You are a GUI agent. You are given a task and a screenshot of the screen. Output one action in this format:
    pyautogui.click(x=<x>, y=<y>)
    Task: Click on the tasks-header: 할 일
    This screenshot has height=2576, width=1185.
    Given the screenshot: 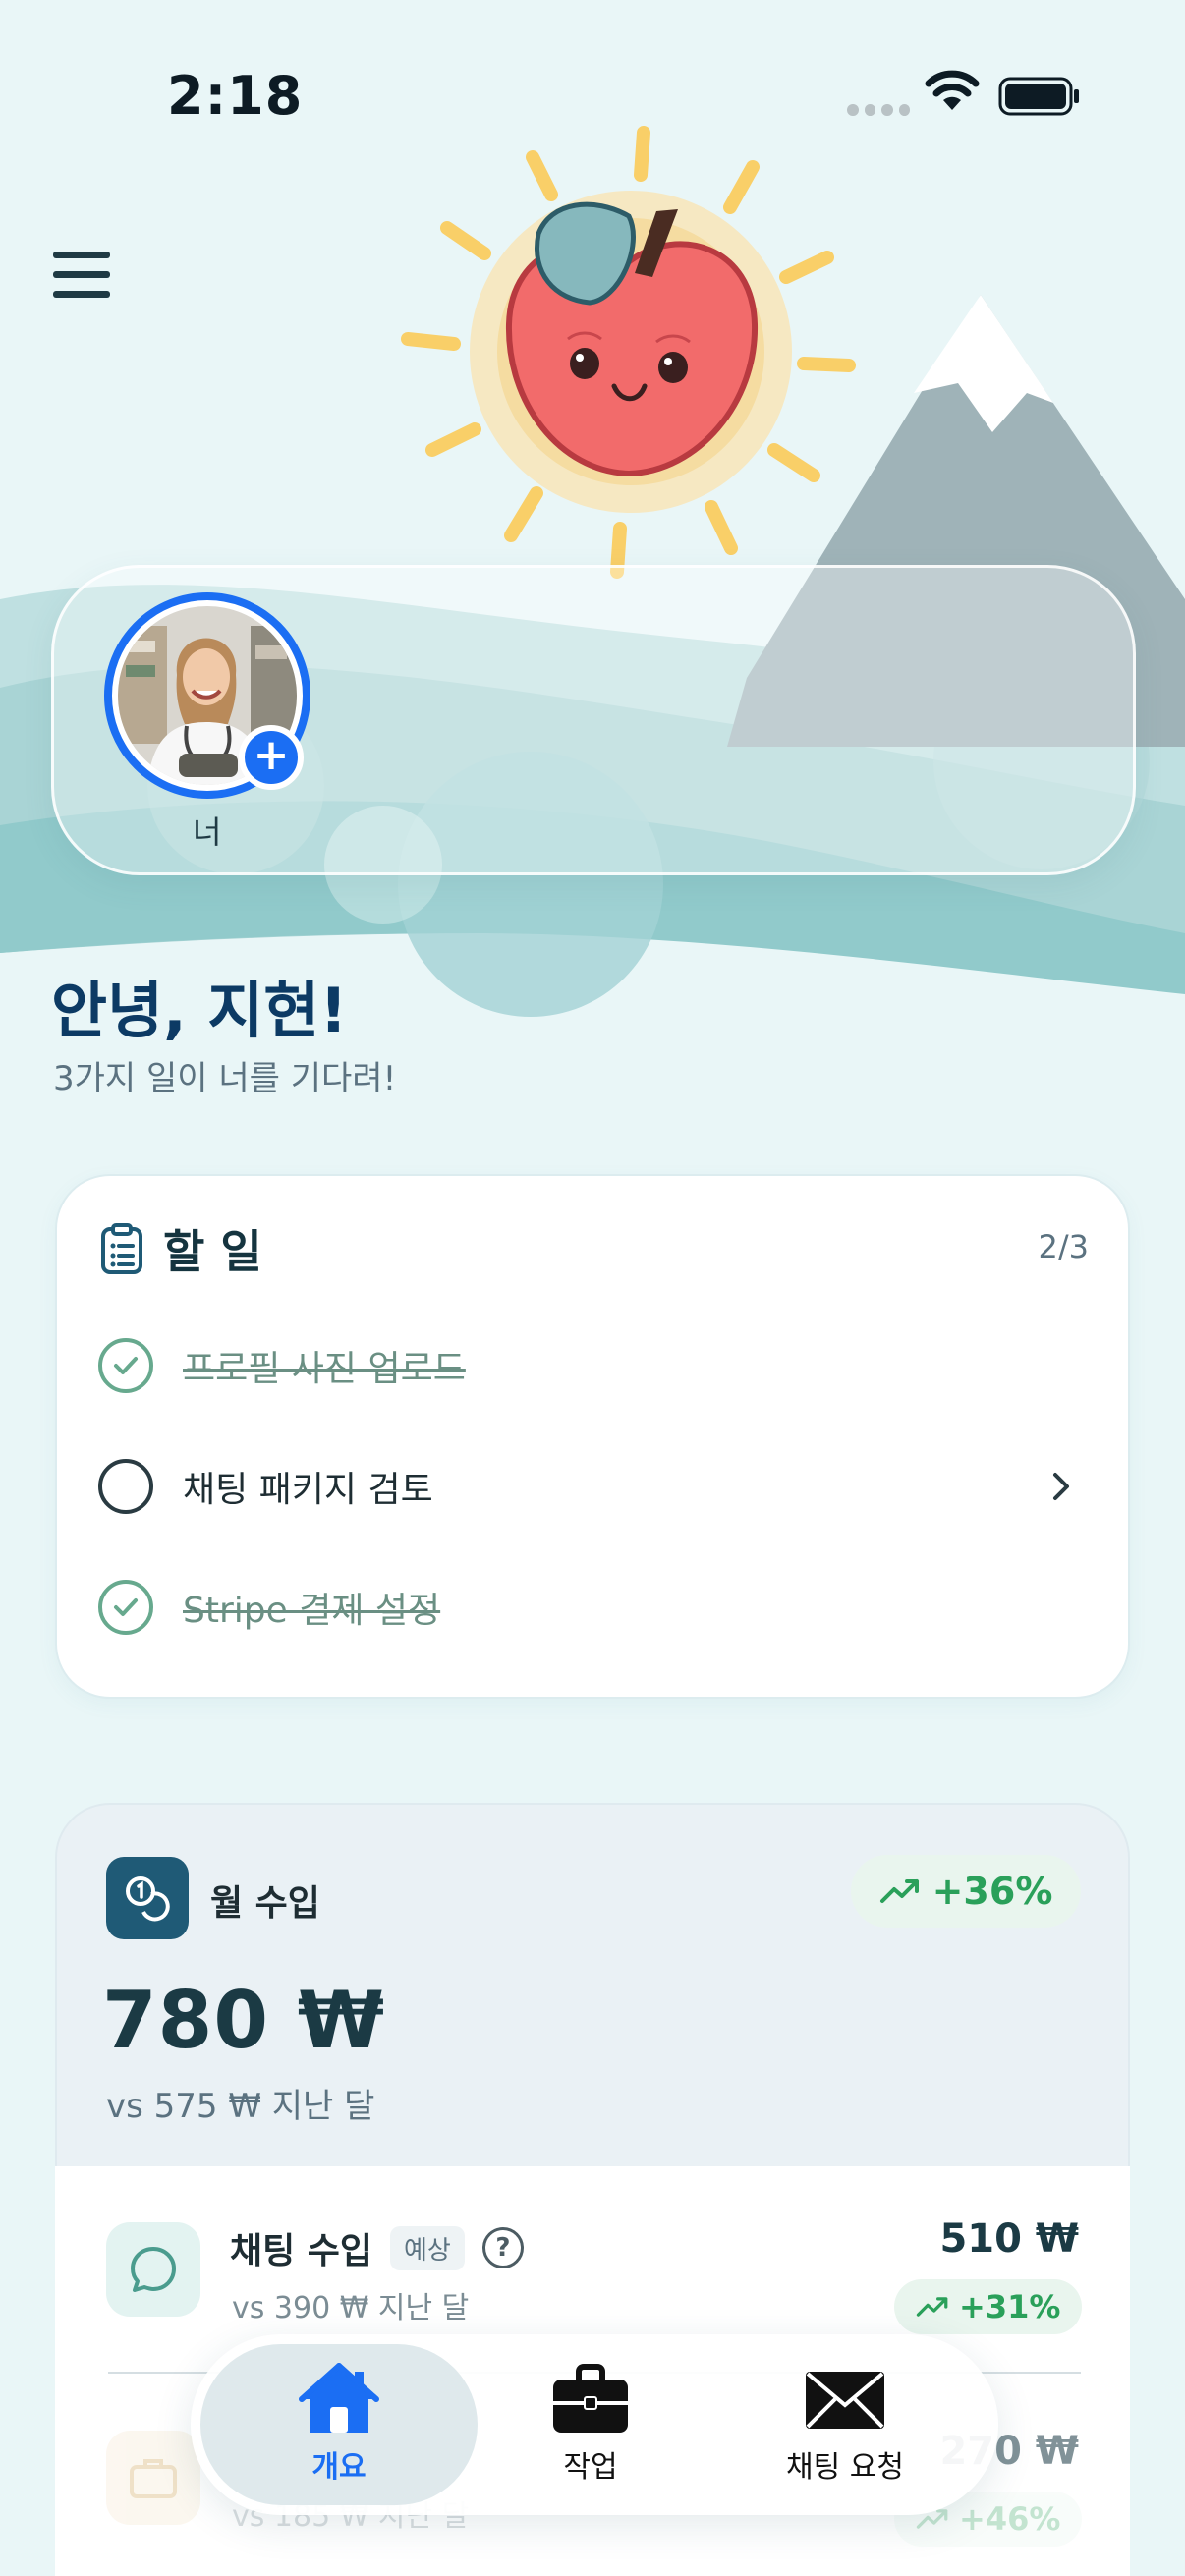 What is the action you would take?
    pyautogui.click(x=181, y=1248)
    